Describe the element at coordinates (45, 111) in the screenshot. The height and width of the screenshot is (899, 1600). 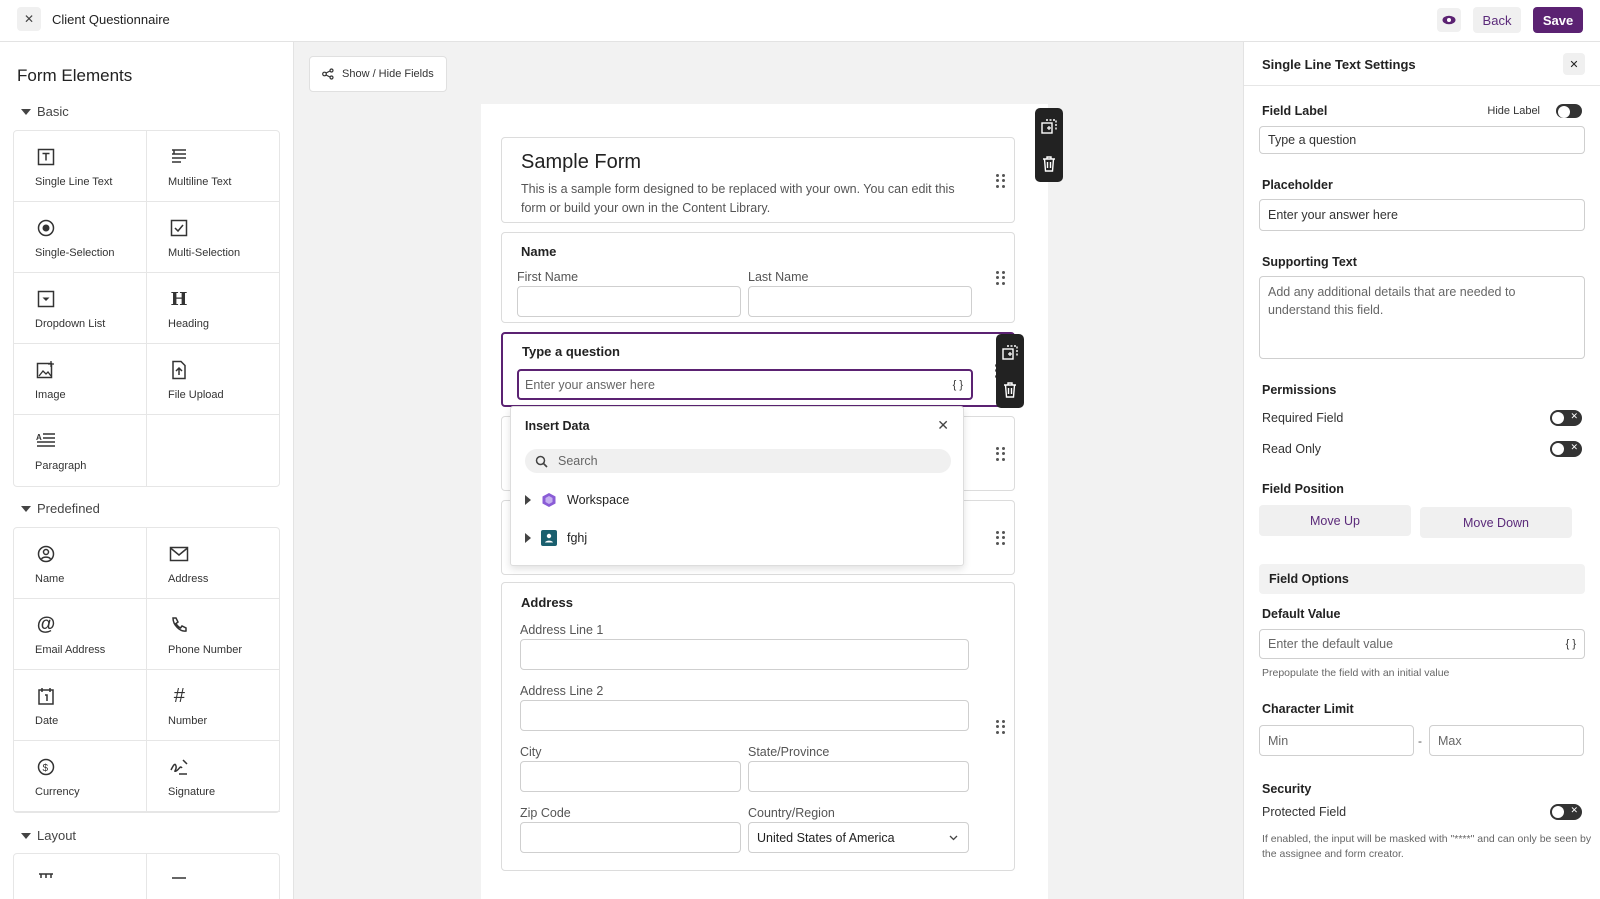
I see `section-basic: Basic` at that location.